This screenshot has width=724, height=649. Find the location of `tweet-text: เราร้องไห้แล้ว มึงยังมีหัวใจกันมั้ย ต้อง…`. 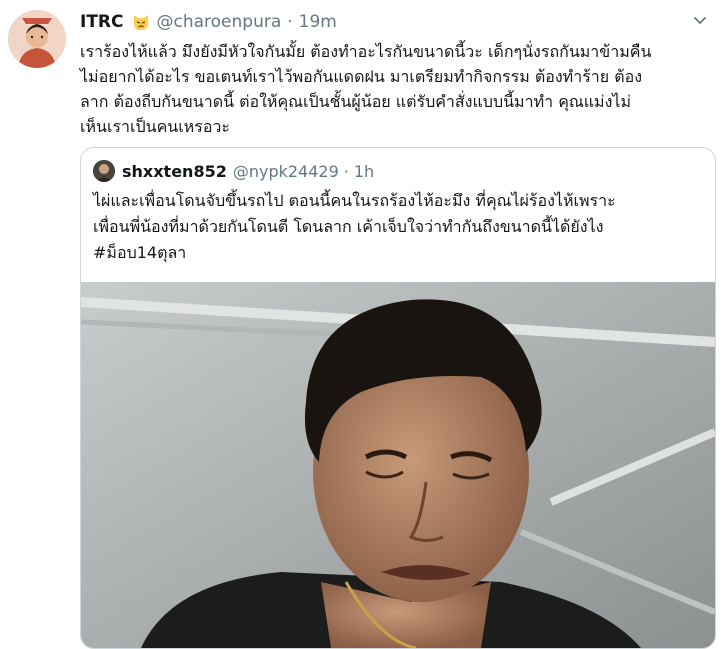

tweet-text: เราร้องไห้แล้ว มึงยังมีหัวใจกันมั้ย ต้อง… is located at coordinates (366, 89).